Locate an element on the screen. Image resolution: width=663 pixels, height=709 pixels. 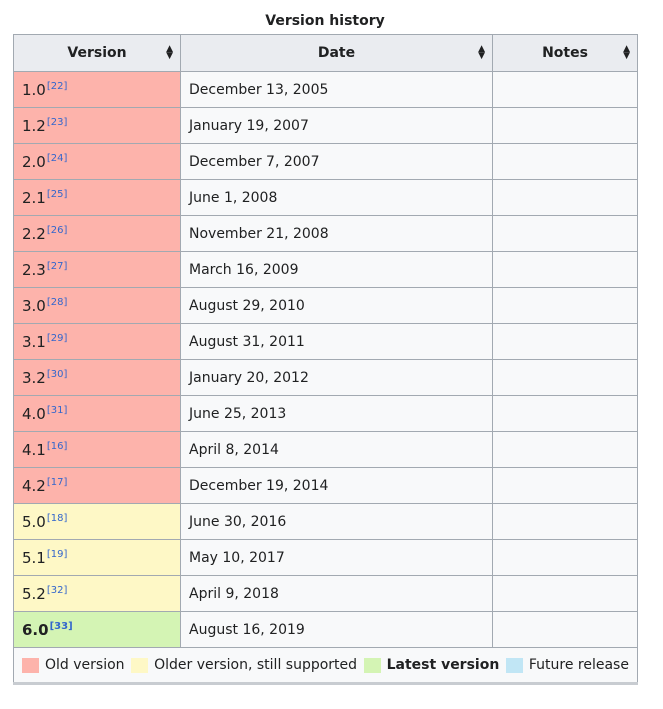
date-cell: November 21, 2008 is located at coordinates (336, 233).